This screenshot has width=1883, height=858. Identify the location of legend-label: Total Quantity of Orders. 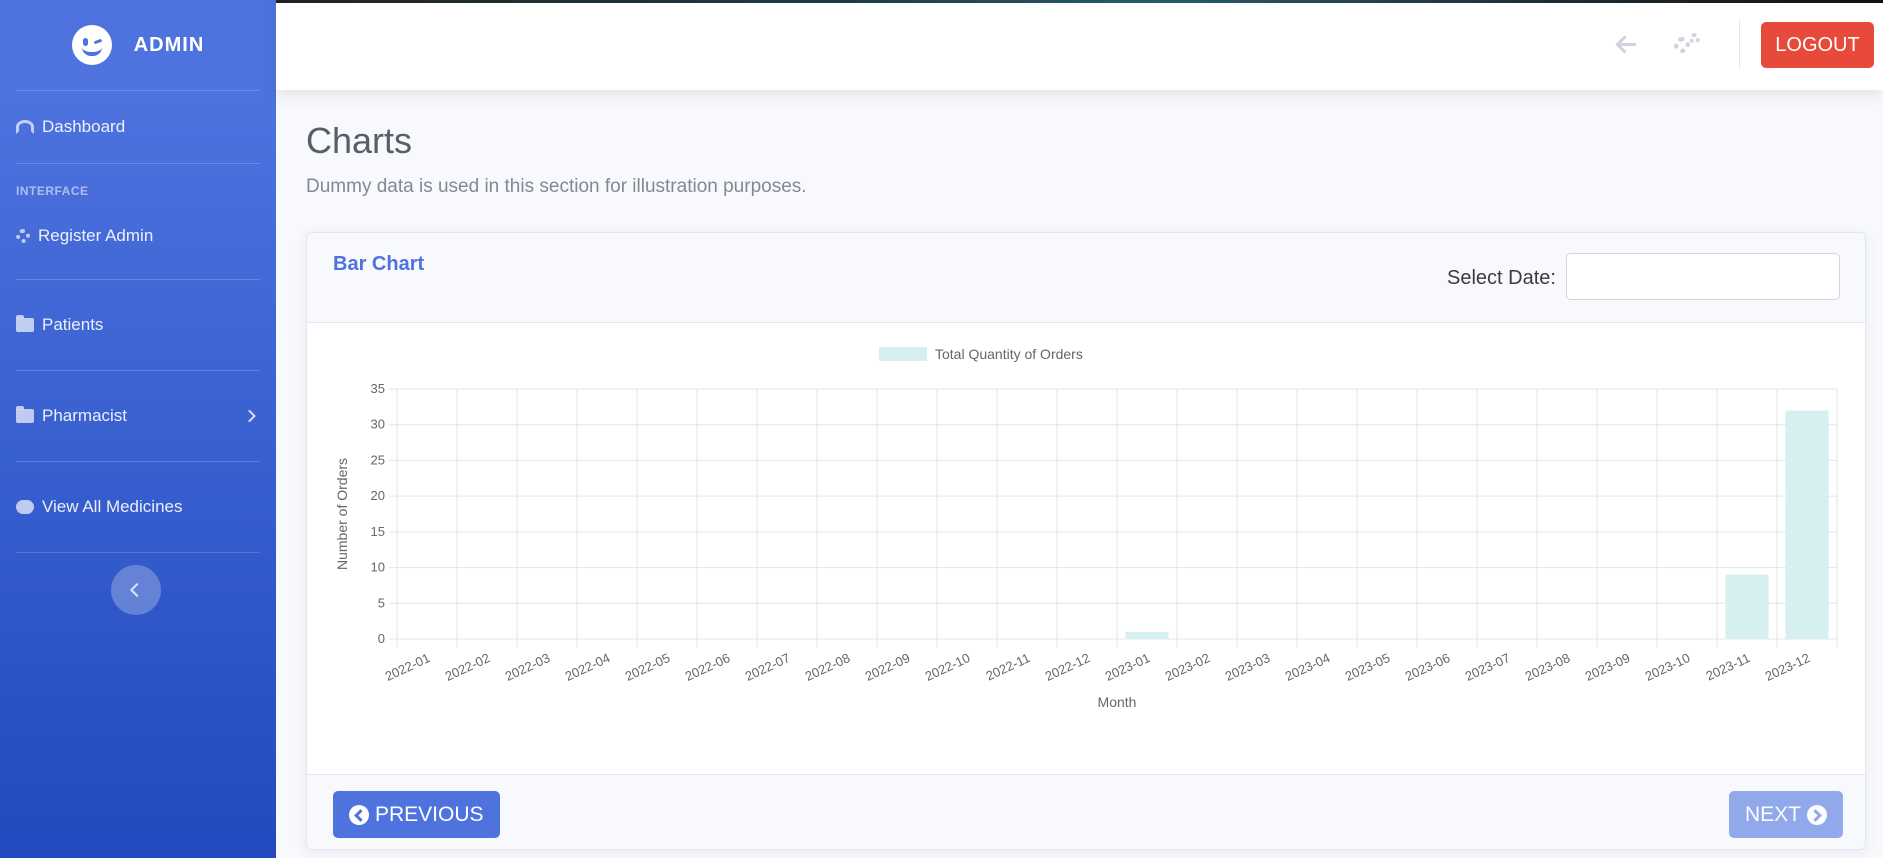
(1009, 354).